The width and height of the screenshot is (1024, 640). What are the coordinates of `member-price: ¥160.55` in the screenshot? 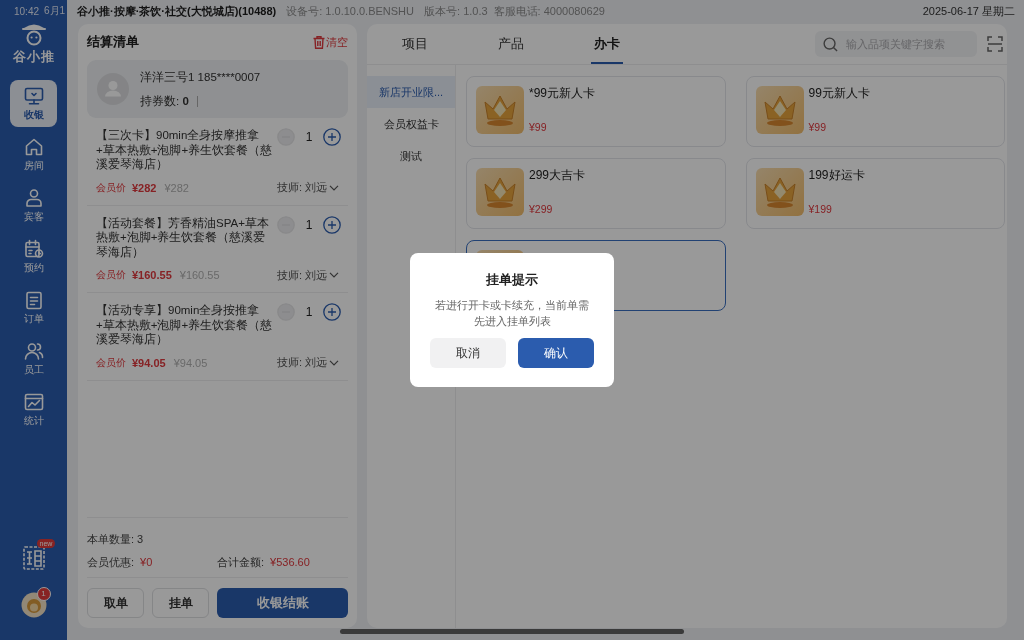 It's located at (152, 275).